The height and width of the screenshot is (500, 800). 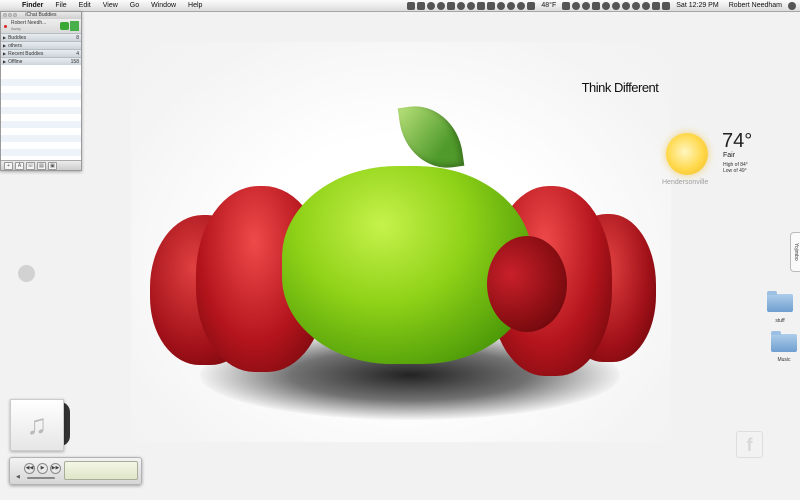 What do you see at coordinates (687, 154) in the screenshot?
I see `sun-icon` at bounding box center [687, 154].